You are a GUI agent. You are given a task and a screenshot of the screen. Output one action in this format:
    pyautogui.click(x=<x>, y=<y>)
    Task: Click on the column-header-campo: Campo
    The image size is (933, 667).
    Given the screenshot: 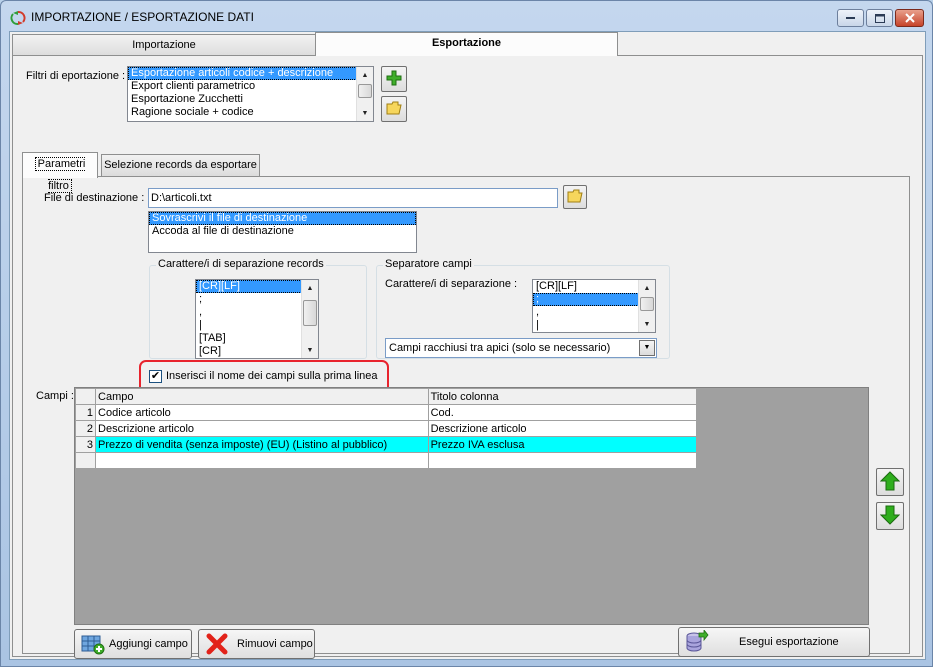 What is the action you would take?
    pyautogui.click(x=262, y=396)
    